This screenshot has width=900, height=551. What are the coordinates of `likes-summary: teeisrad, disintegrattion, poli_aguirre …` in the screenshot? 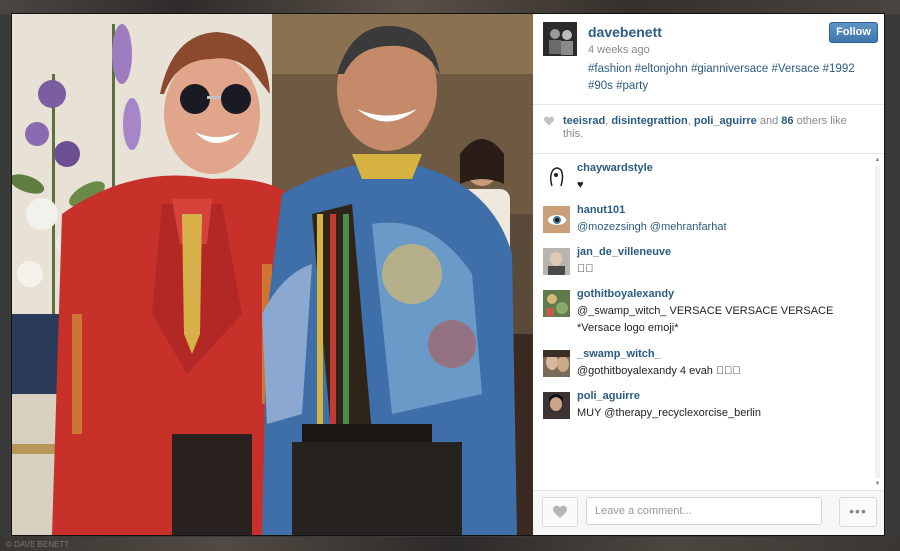 It's located at (708, 129).